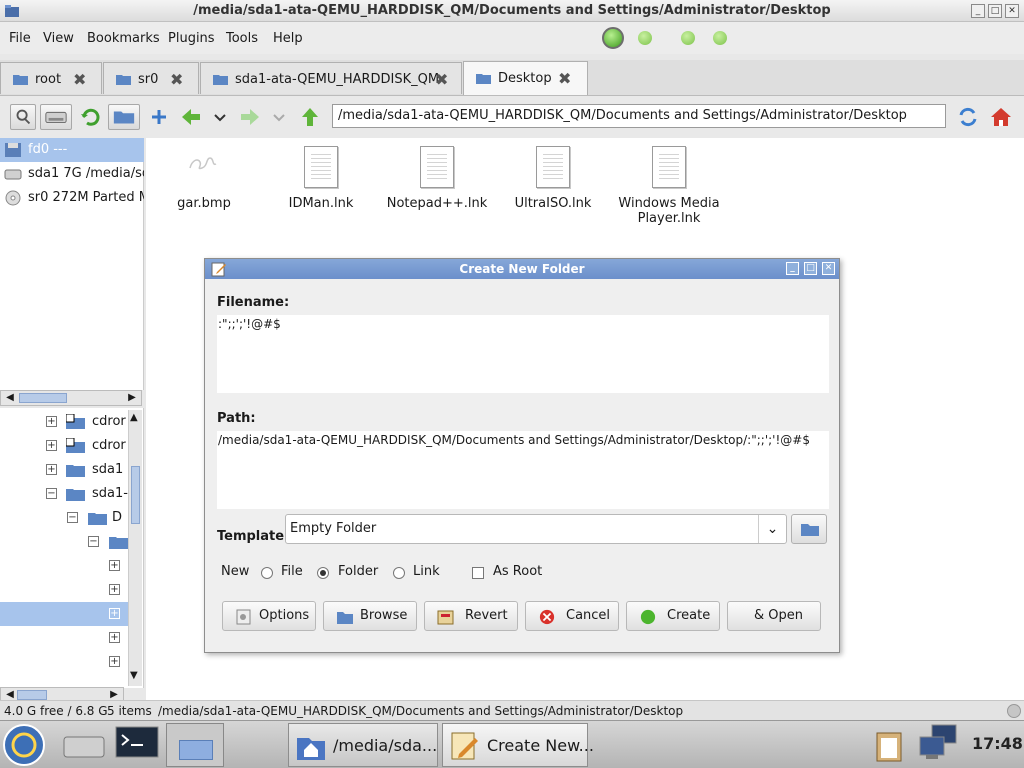  Describe the element at coordinates (58, 38) in the screenshot. I see `menu-view: View` at that location.